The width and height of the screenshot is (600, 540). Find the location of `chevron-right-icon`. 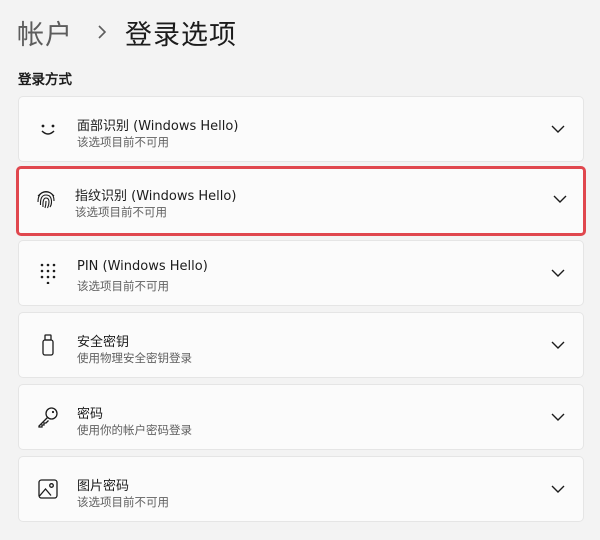

chevron-right-icon is located at coordinates (102, 32).